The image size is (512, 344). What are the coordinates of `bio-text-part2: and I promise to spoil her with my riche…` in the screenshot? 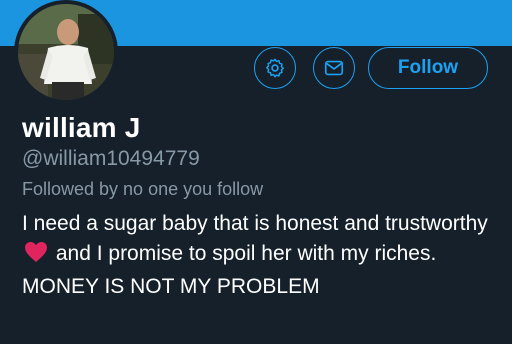 It's located at (229, 270).